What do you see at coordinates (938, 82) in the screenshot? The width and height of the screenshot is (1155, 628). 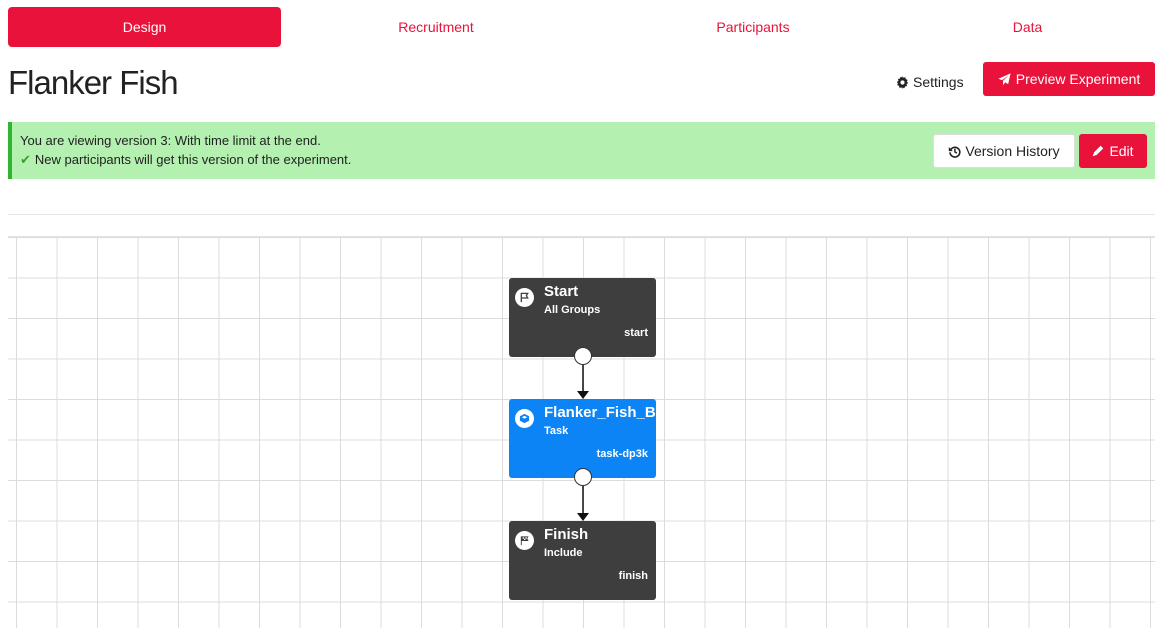 I see `settings-label: Settings` at bounding box center [938, 82].